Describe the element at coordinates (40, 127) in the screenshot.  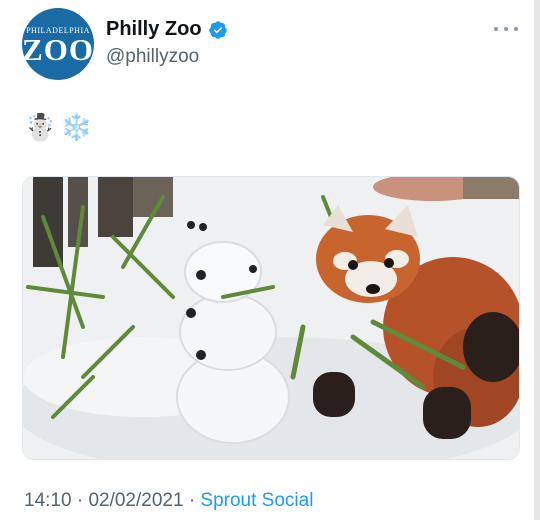
I see `snowman-emoji: ☃️` at that location.